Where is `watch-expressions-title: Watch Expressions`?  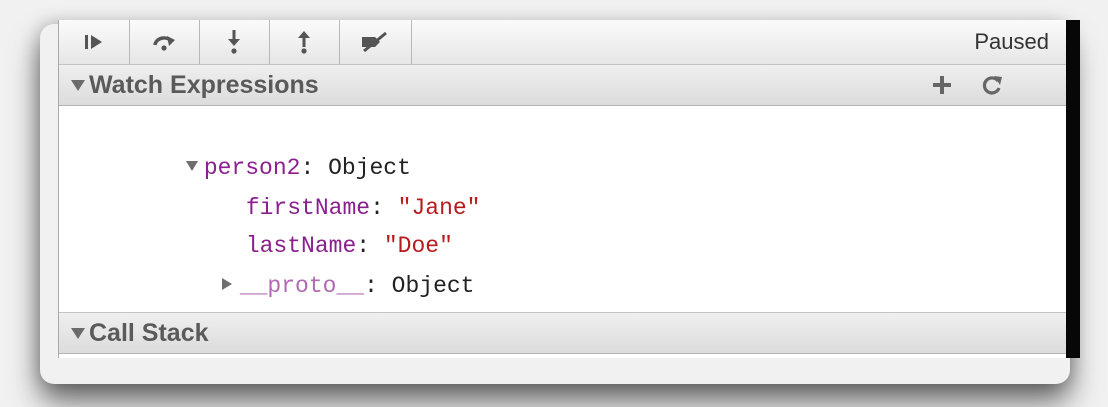
watch-expressions-title: Watch Expressions is located at coordinates (204, 85).